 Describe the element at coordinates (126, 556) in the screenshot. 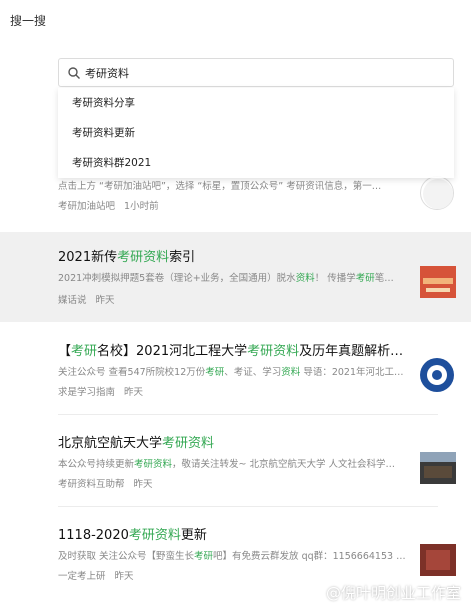

I see `desc-part: 及时获取 关注公众号【野蛮生长` at that location.